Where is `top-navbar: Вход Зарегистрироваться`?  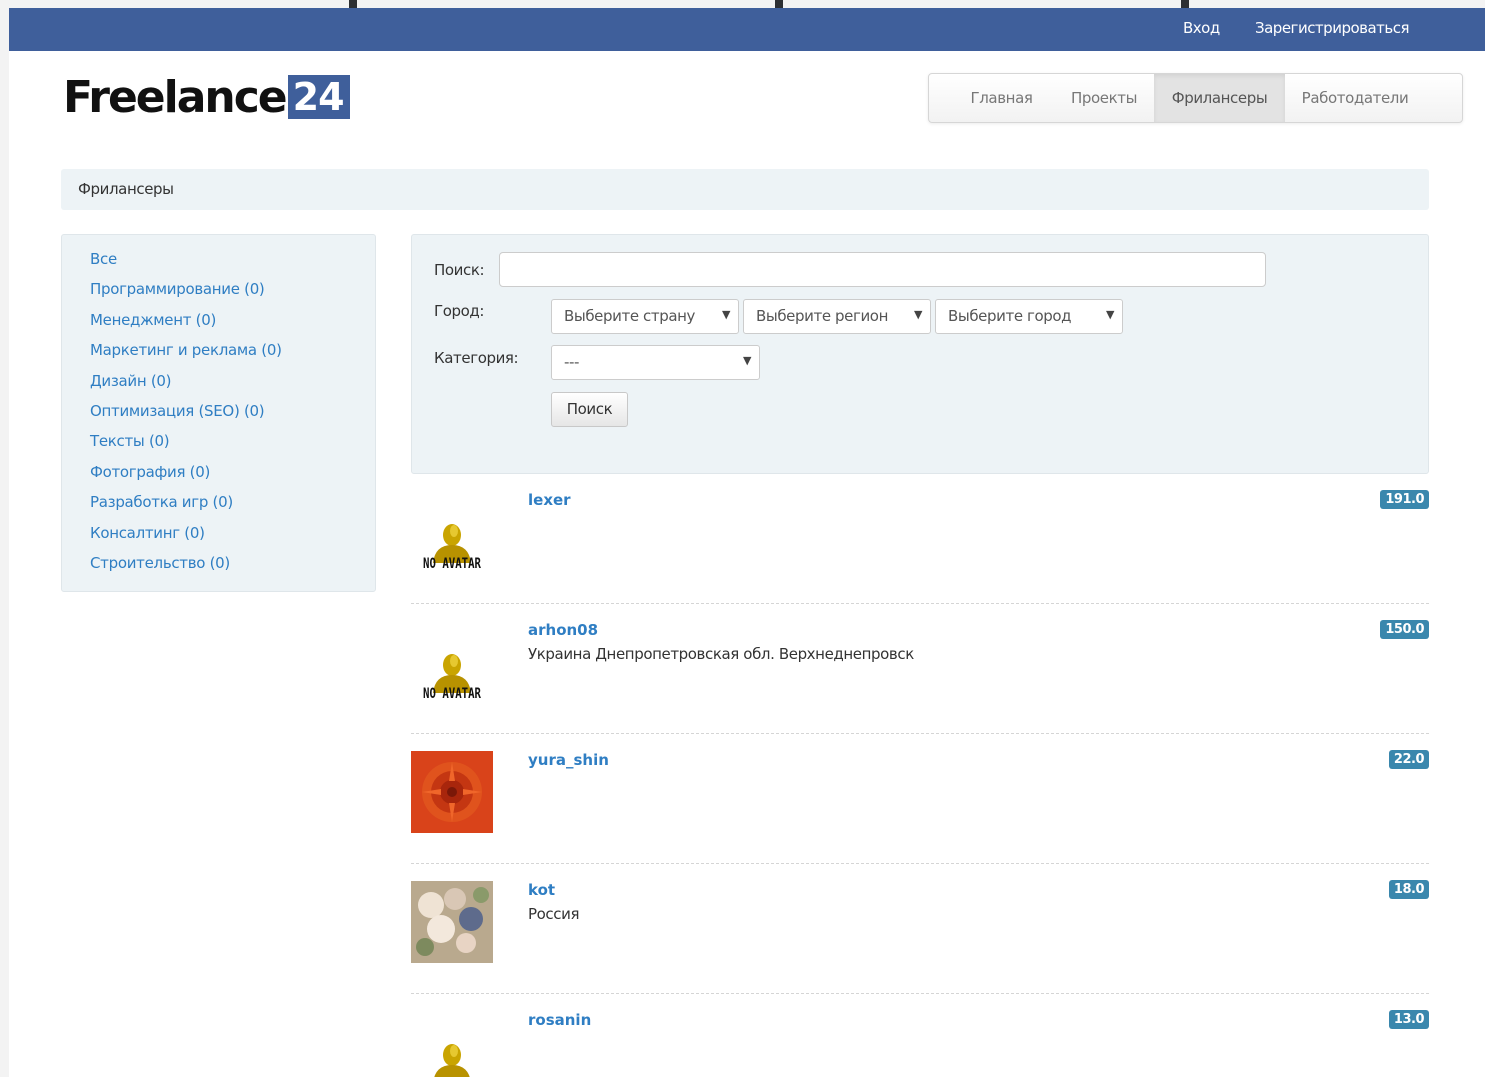 top-navbar: Вход Зарегистрироваться is located at coordinates (747, 29).